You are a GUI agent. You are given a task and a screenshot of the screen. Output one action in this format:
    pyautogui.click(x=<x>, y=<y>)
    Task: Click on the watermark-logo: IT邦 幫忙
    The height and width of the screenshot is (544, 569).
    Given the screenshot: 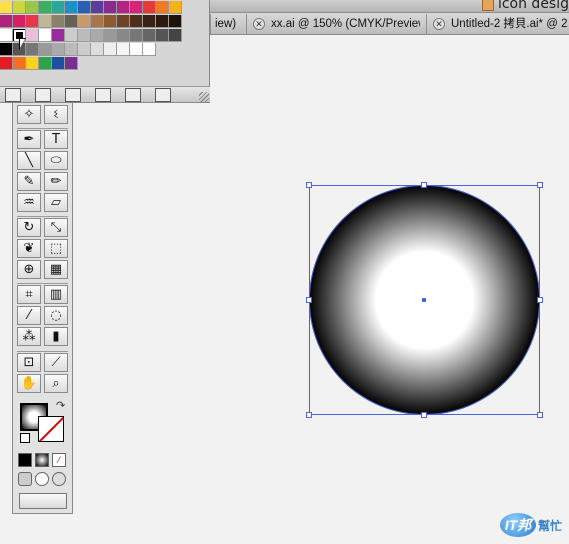 What is the action you would take?
    pyautogui.click(x=533, y=525)
    